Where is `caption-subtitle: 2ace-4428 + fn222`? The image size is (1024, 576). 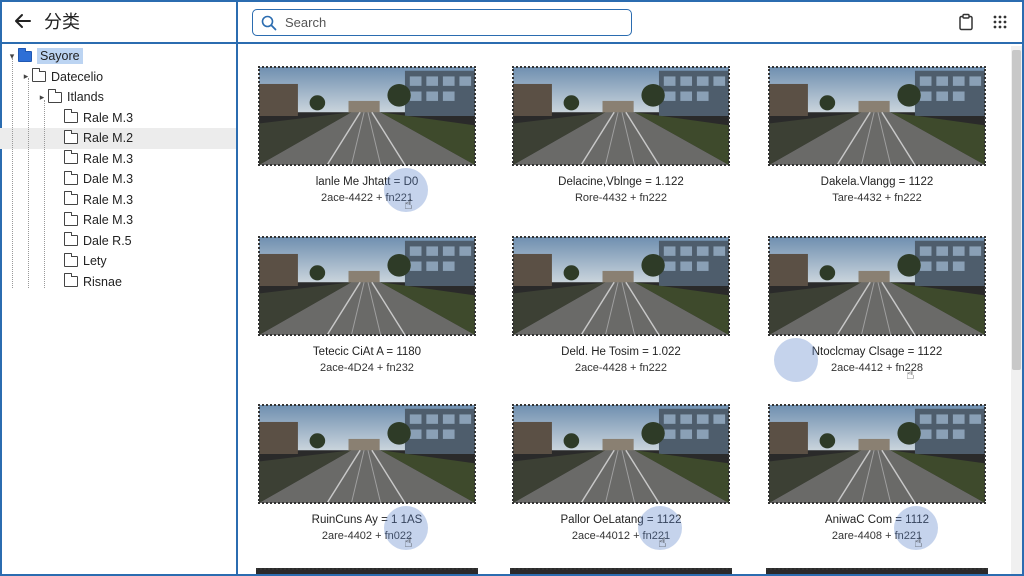
caption-subtitle: 2ace-4428 + fn222 is located at coordinates (621, 368).